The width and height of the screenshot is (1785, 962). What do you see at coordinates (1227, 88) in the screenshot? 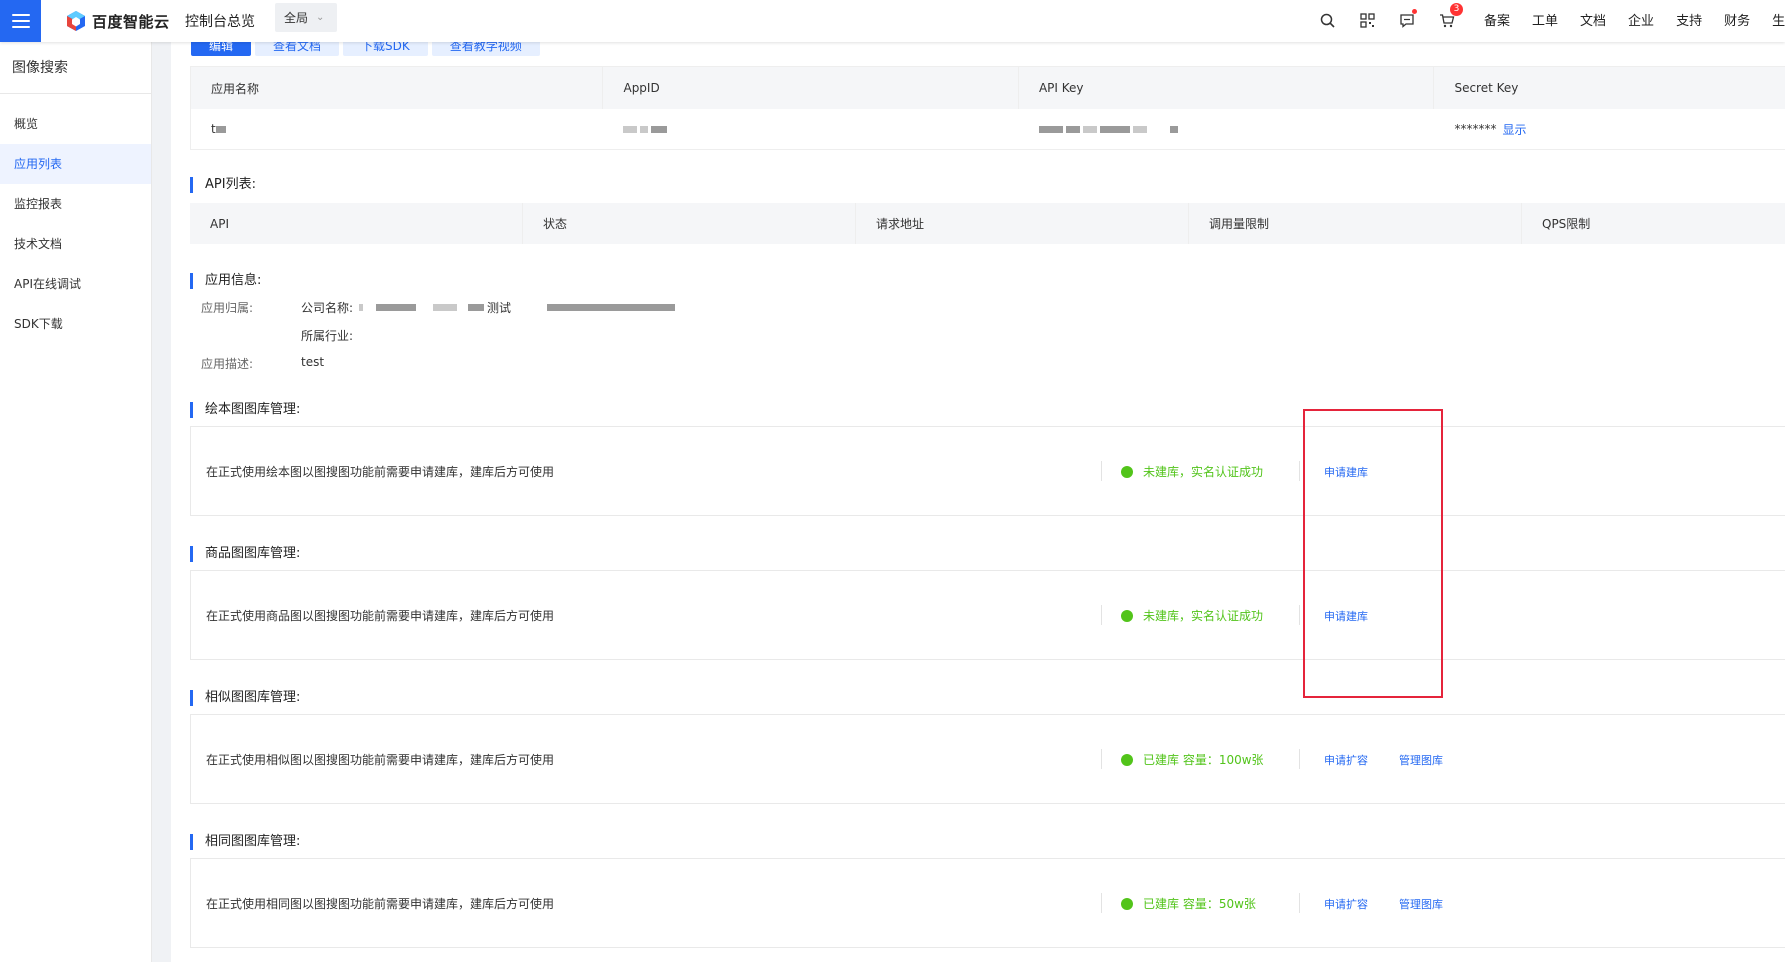
I see `col-api-key: API Key` at bounding box center [1227, 88].